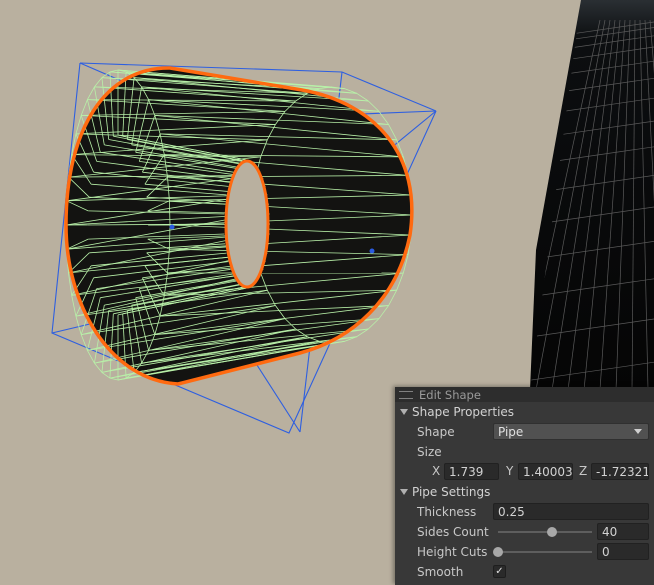  What do you see at coordinates (524, 394) in the screenshot?
I see `panel-titlebar: Edit Shape` at bounding box center [524, 394].